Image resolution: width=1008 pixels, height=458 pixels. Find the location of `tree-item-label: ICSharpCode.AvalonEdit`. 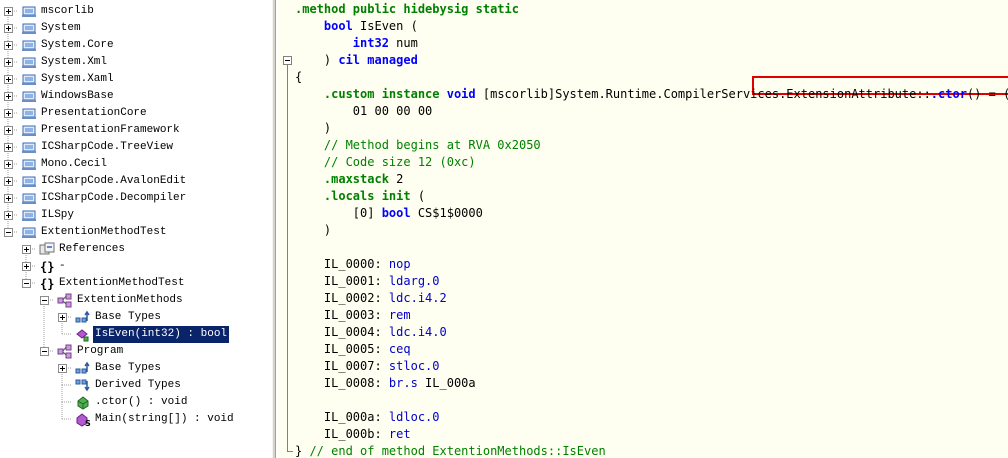

tree-item-label: ICSharpCode.AvalonEdit is located at coordinates (113, 181).